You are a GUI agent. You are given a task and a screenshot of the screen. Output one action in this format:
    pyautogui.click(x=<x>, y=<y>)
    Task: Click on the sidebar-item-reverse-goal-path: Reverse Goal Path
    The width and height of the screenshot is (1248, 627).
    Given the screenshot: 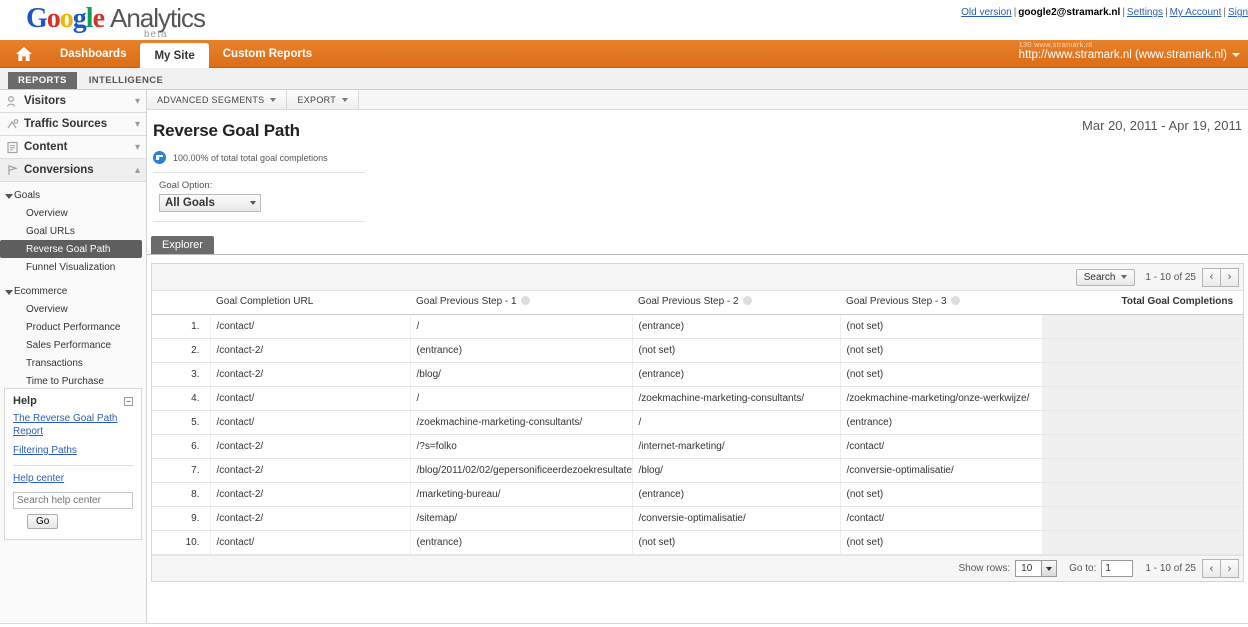 What is the action you would take?
    pyautogui.click(x=71, y=249)
    